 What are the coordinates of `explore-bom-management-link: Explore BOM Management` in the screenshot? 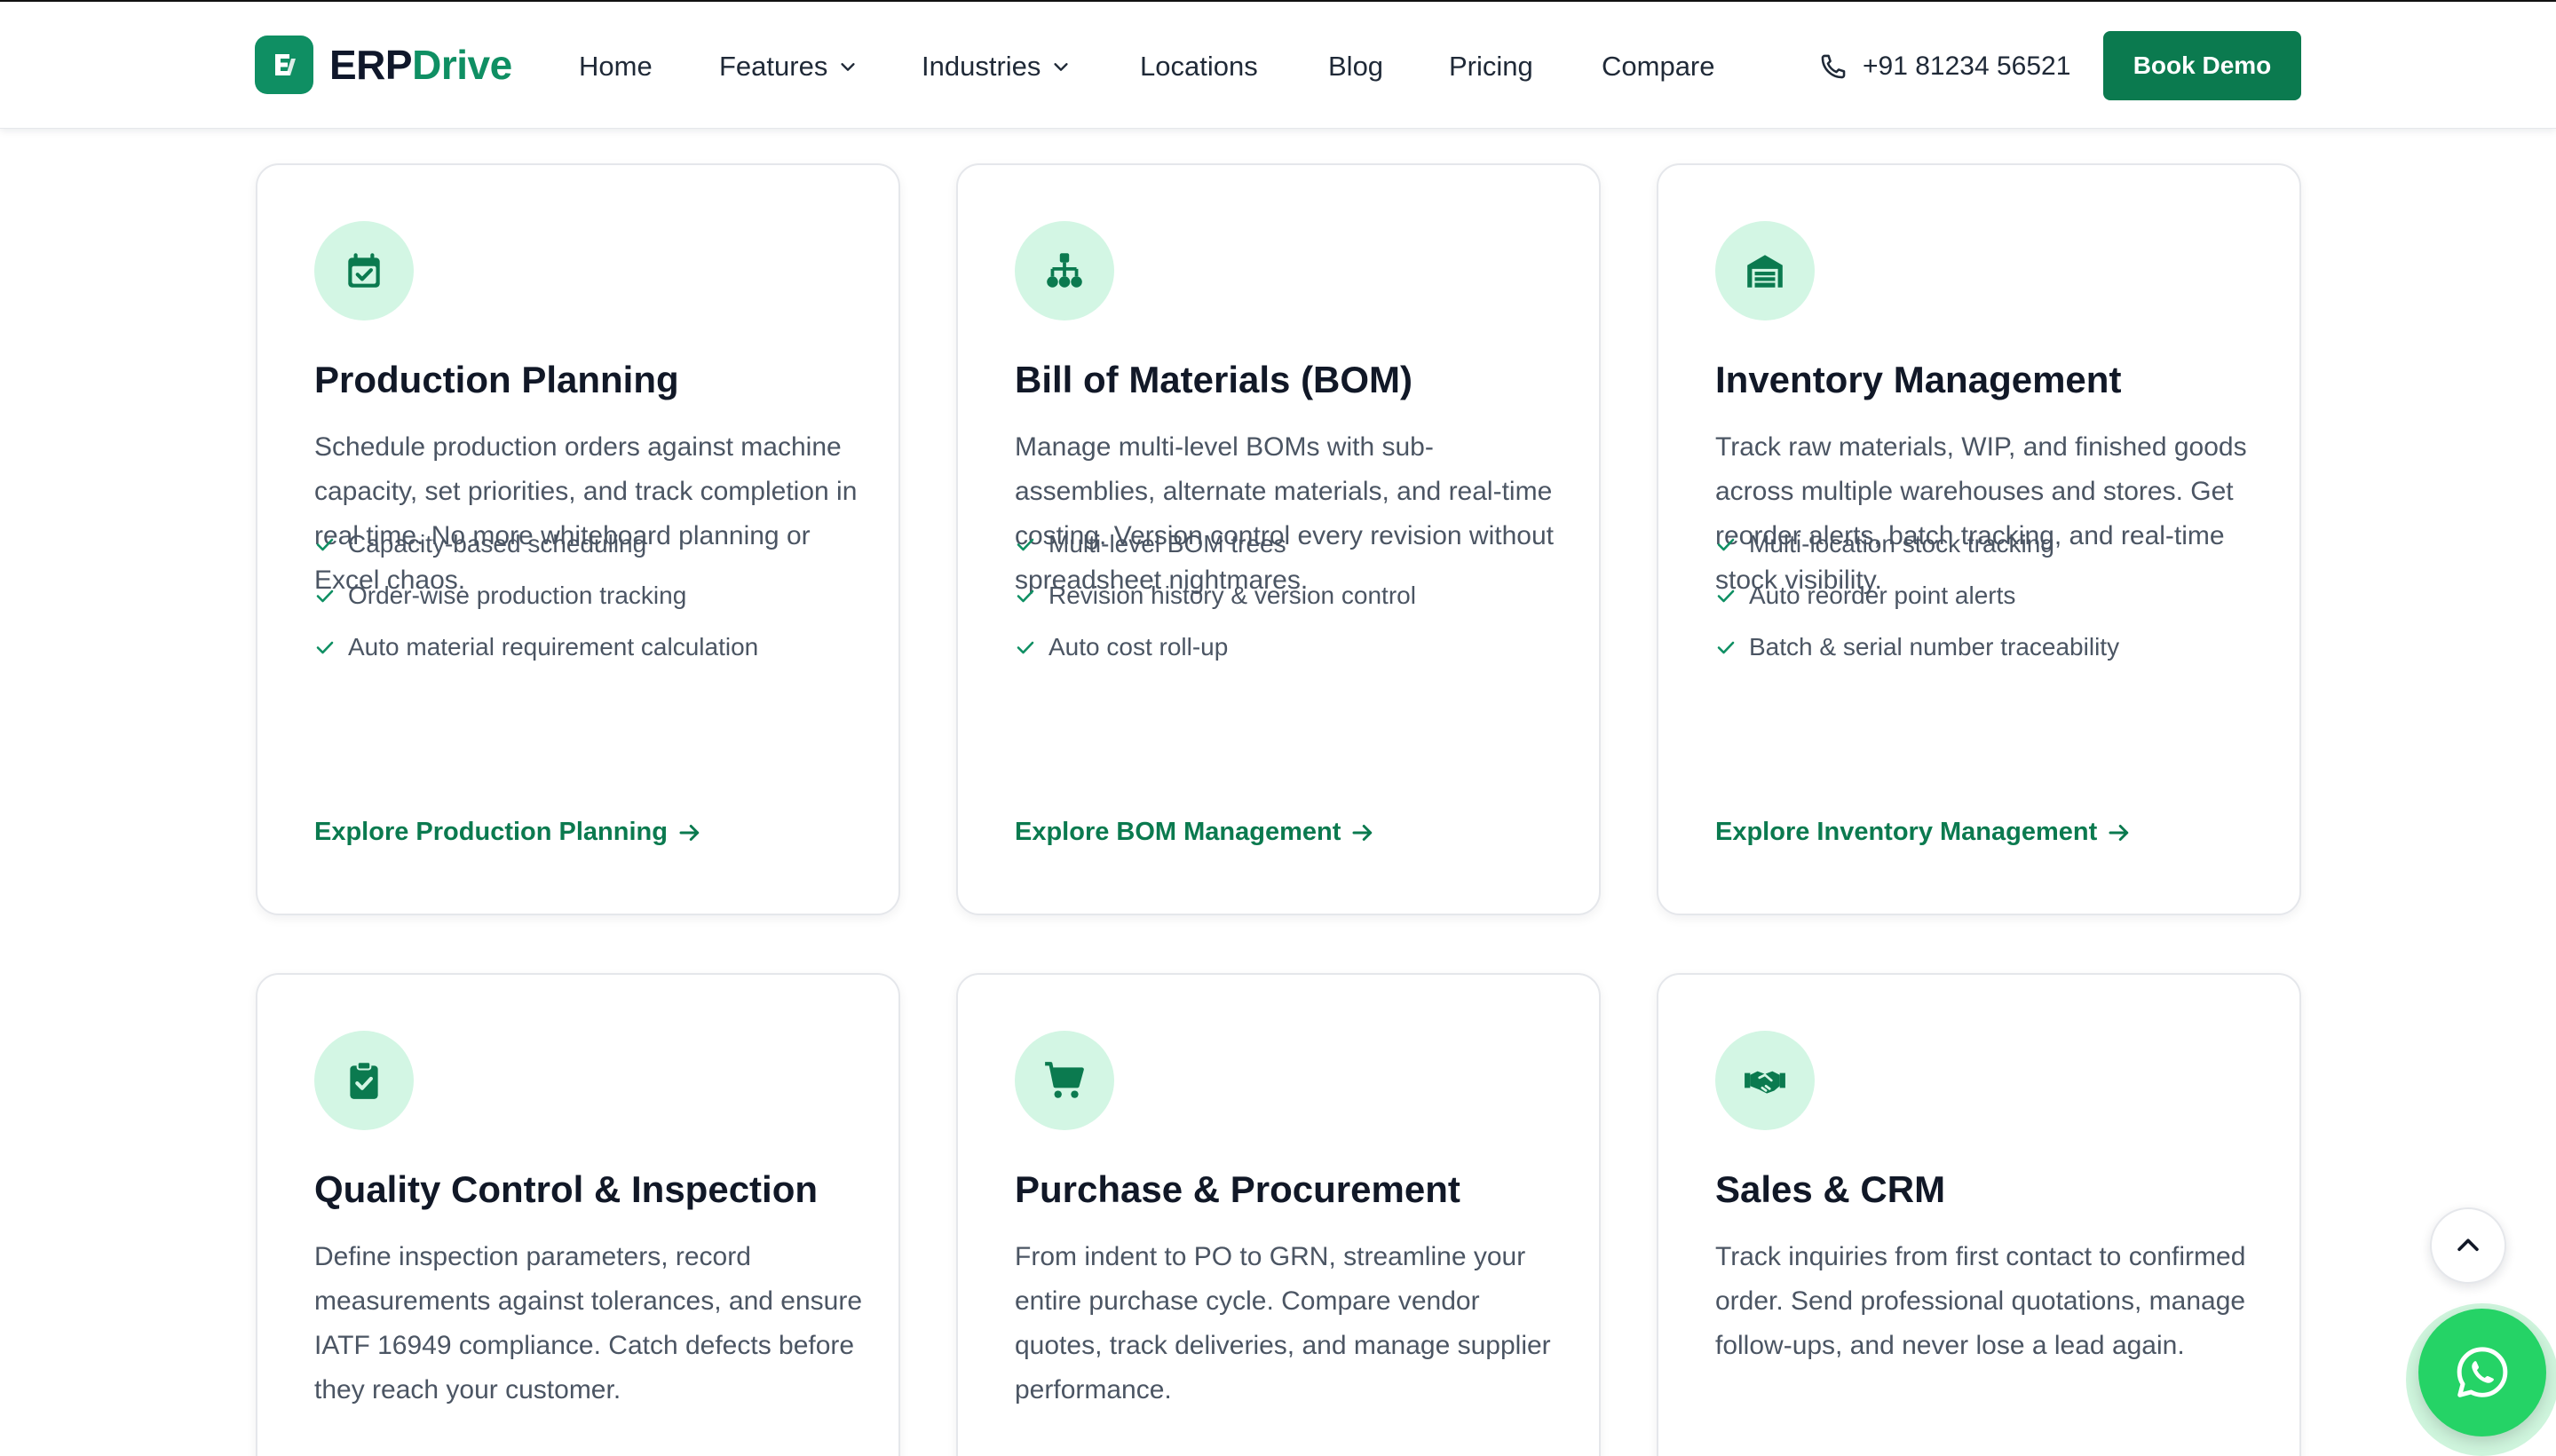 It's located at (1195, 832).